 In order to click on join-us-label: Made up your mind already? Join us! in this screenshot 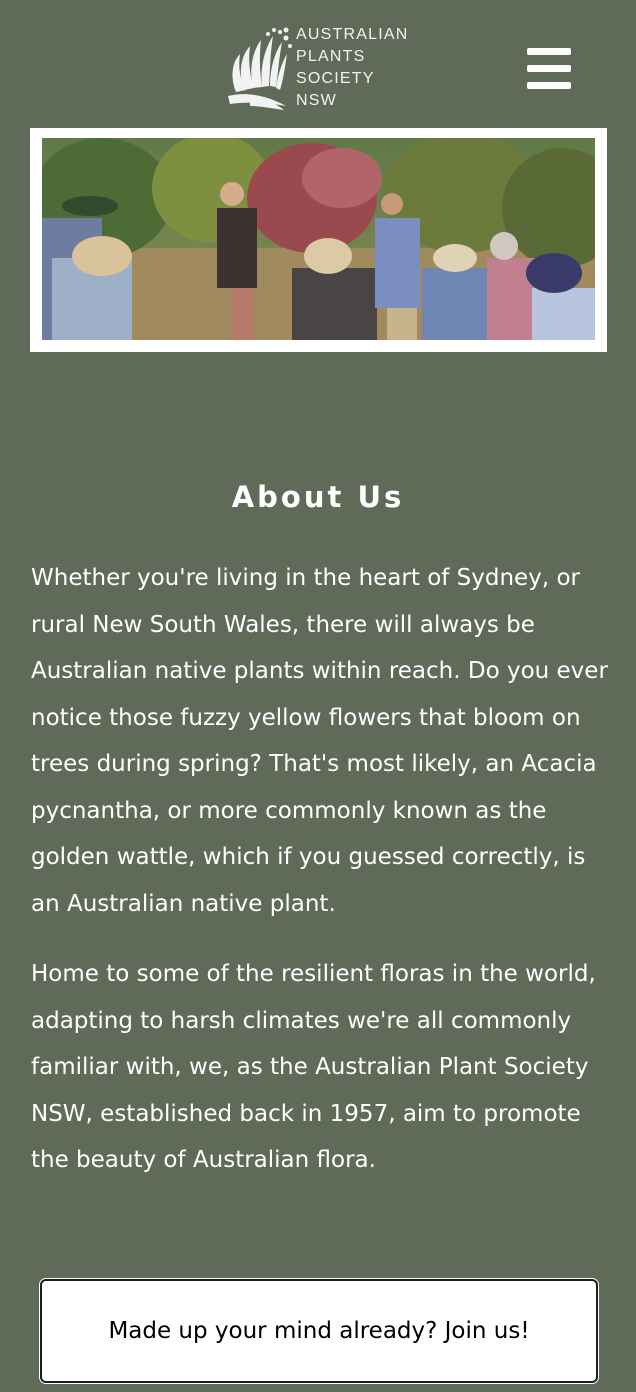, I will do `click(319, 1331)`.